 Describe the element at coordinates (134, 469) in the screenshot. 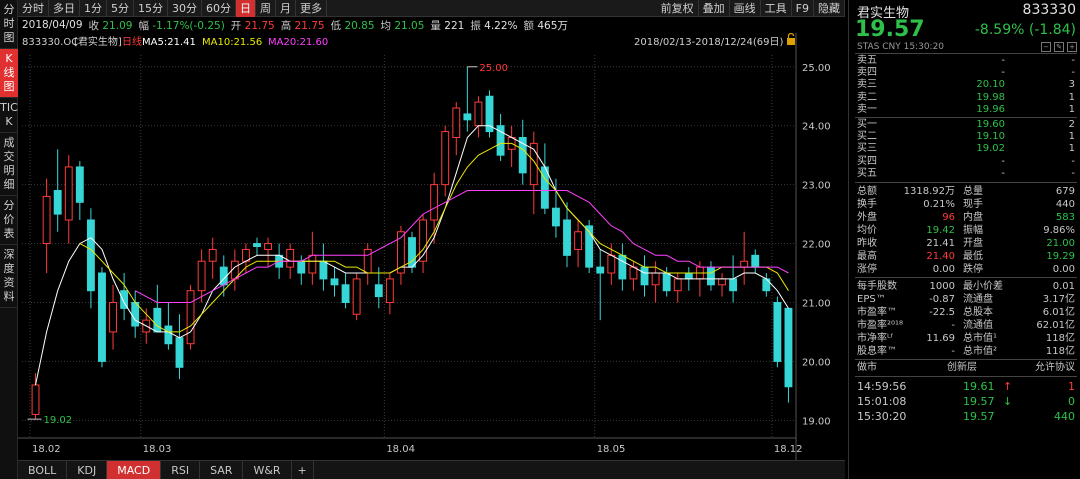

I see `indicator-tab-2: MACD` at that location.